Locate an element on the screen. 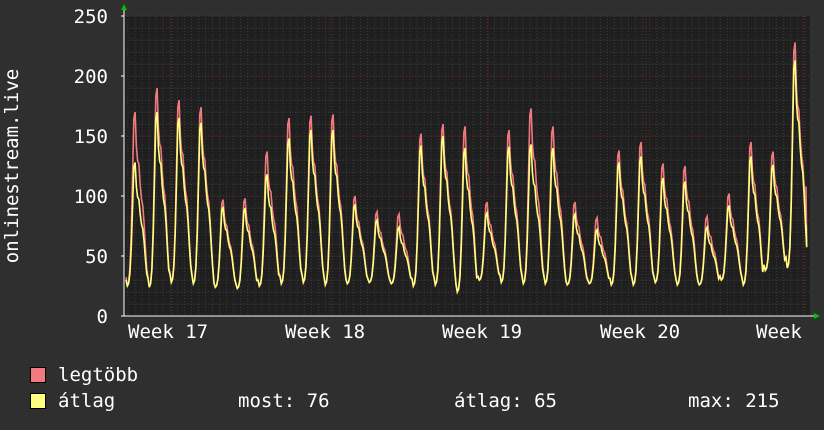  y-tick-label: 150 is located at coordinates (91, 137).